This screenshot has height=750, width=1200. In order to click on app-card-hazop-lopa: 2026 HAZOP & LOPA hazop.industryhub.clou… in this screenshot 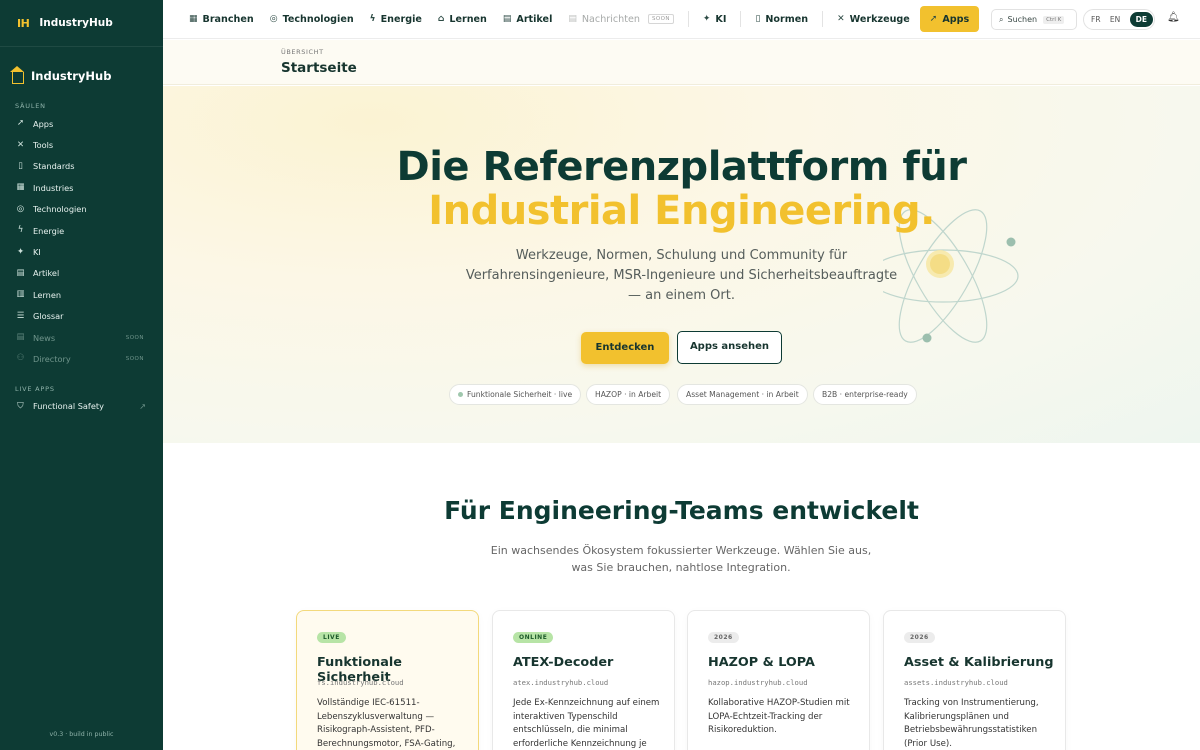, I will do `click(778, 680)`.